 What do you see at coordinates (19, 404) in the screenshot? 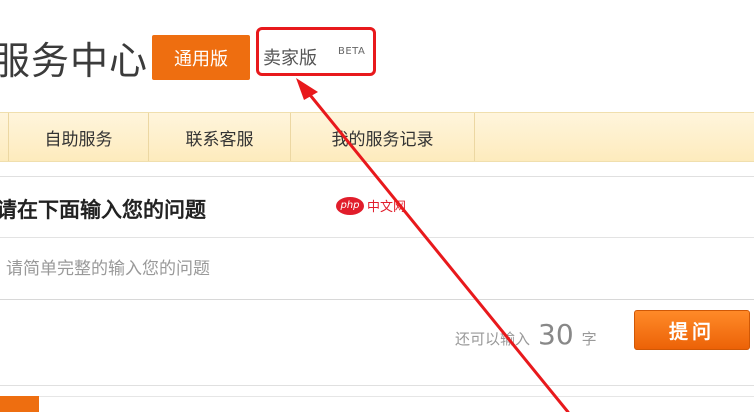
I see `bottom-tab-indicator` at bounding box center [19, 404].